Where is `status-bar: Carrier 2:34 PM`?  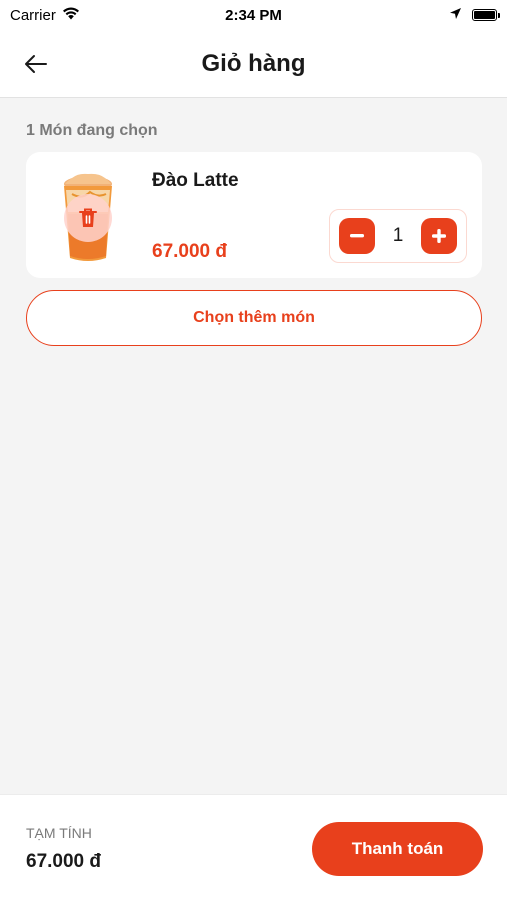
status-bar: Carrier 2:34 PM is located at coordinates (253, 15).